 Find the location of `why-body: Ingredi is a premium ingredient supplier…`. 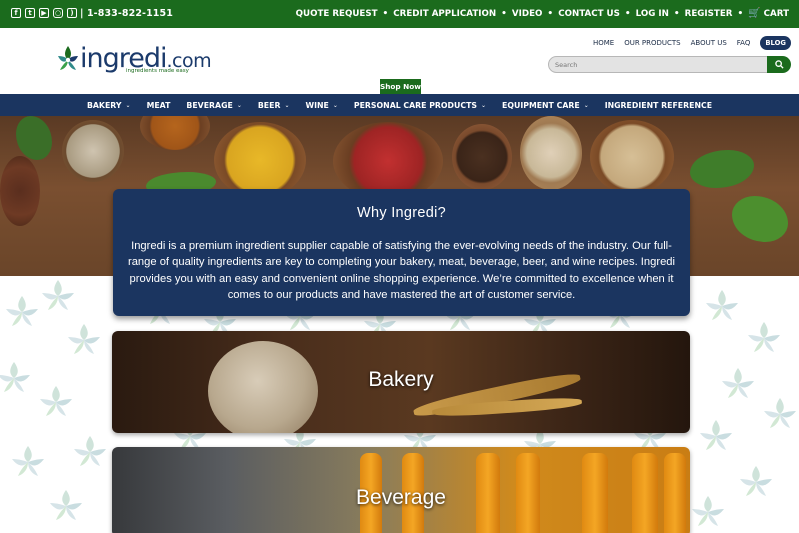

why-body: Ingredi is a premium ingredient supplier… is located at coordinates (401, 271).